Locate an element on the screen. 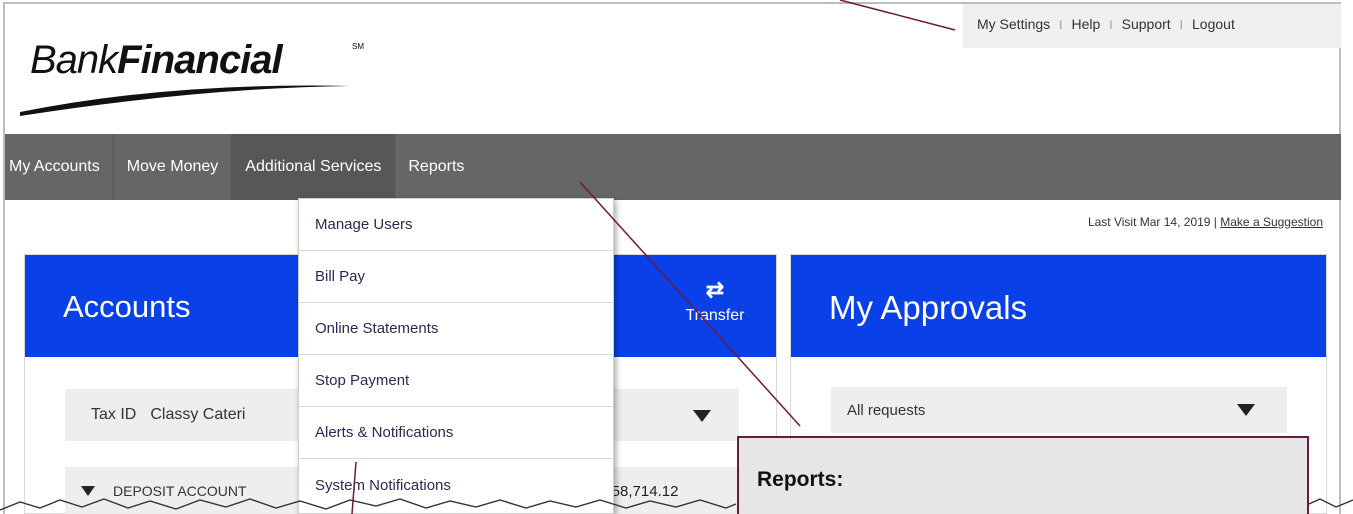  swap-arrows-icon: ⇄ is located at coordinates (715, 289).